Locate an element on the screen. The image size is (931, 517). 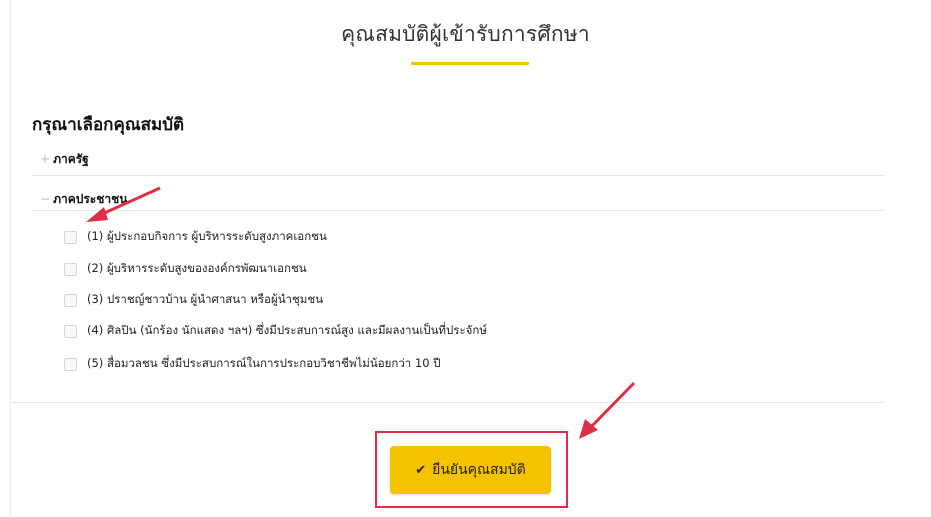
annotation-arrow-top is located at coordinates (123, 204).